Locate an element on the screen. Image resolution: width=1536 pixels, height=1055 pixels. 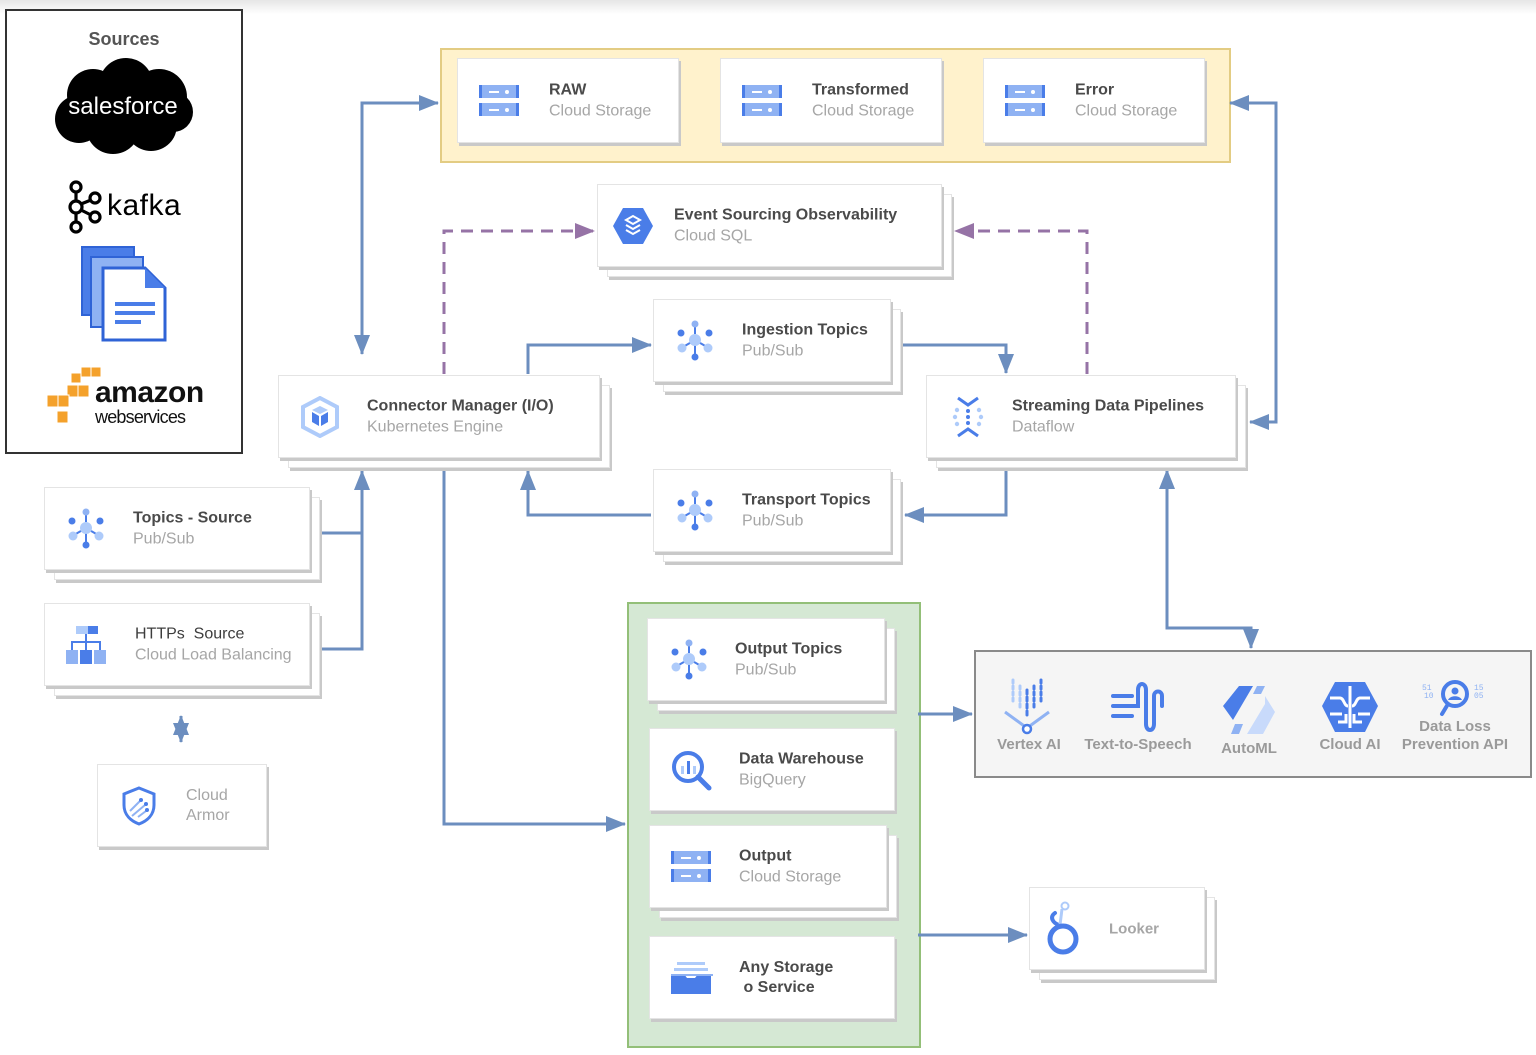
kubernetes-engine-icon is located at coordinates (320, 417).